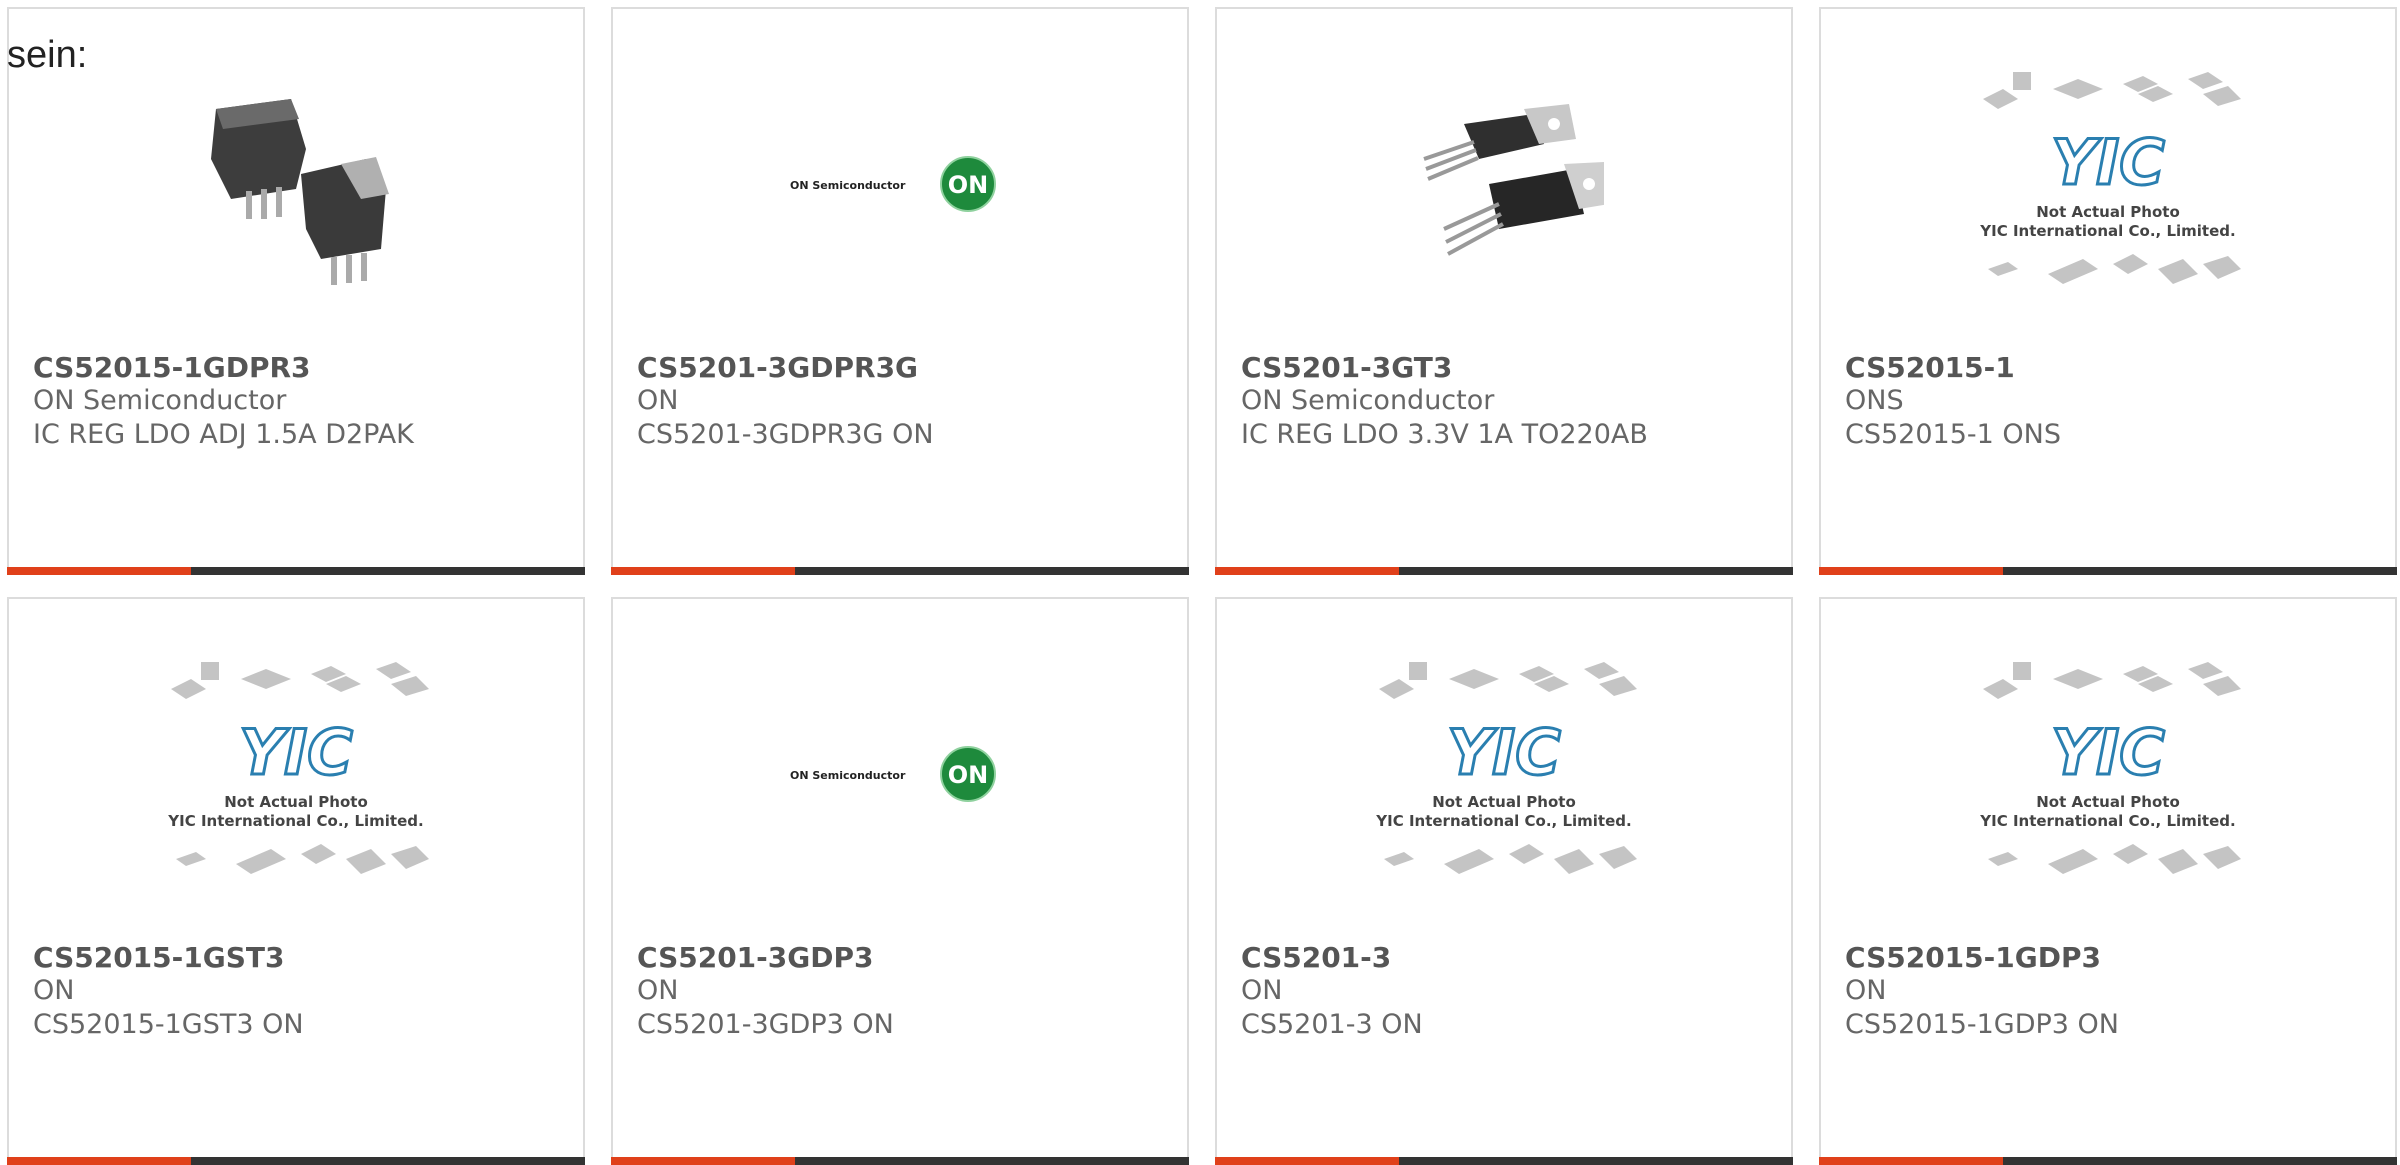  What do you see at coordinates (1973, 957) in the screenshot?
I see `part-number: CS52015-1GDP3` at bounding box center [1973, 957].